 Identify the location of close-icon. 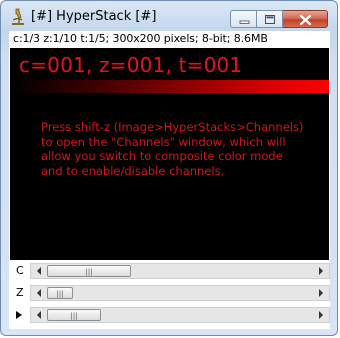
(305, 20).